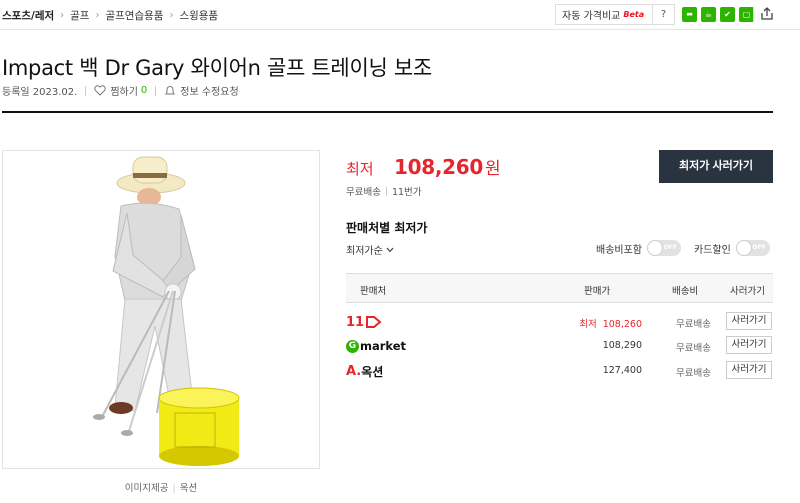 The width and height of the screenshot is (800, 503). What do you see at coordinates (685, 291) in the screenshot?
I see `header-shipping: 배송비` at bounding box center [685, 291].